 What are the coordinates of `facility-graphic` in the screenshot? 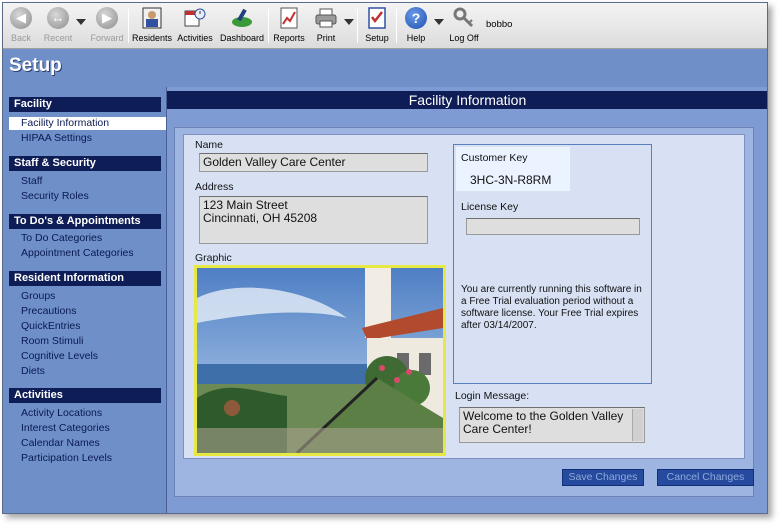 It's located at (320, 360).